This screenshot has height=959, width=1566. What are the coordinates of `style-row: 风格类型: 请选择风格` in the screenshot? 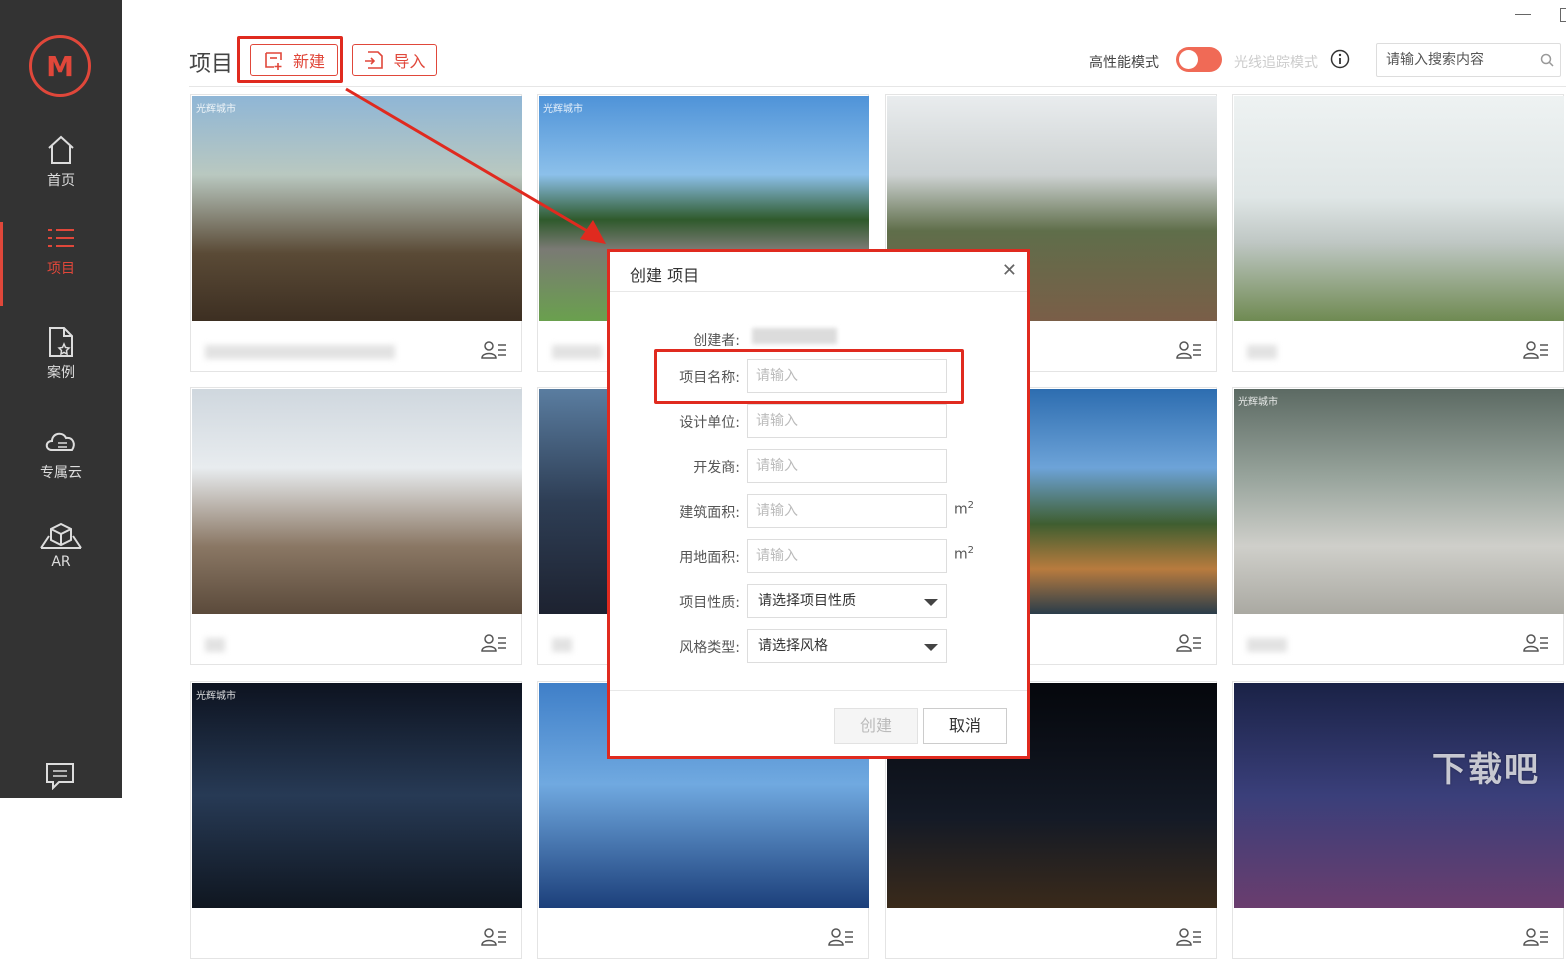 It's located at (818, 646).